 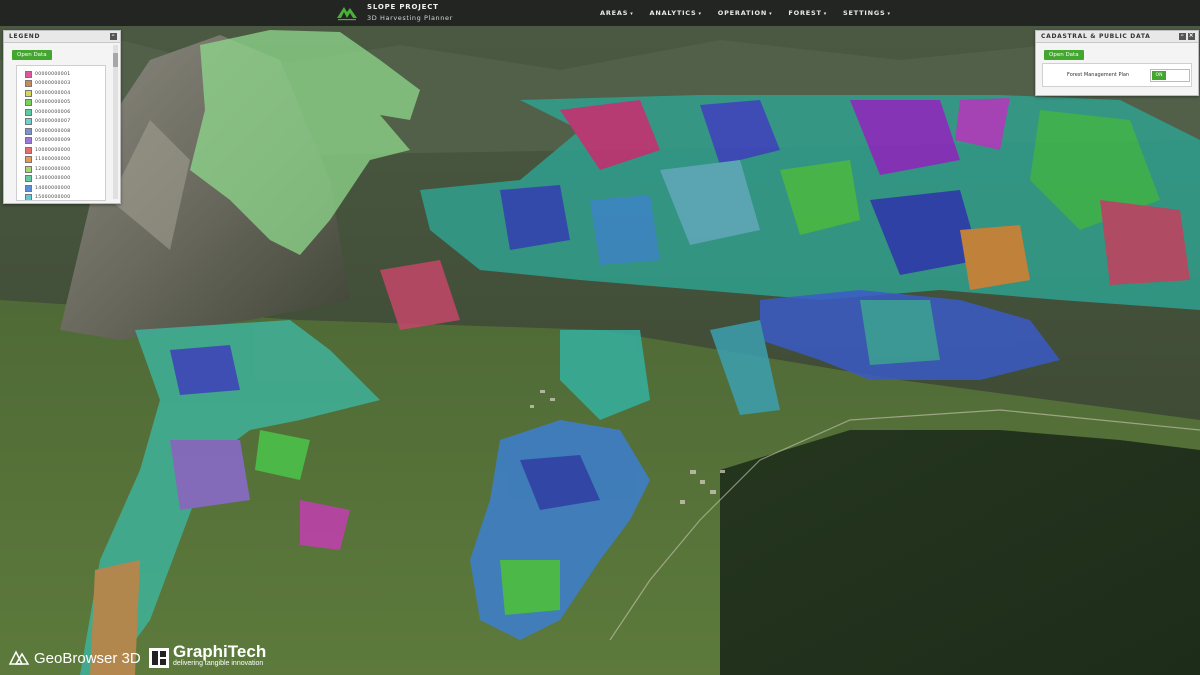 I want to click on menu-label: SETTINGS, so click(x=864, y=13).